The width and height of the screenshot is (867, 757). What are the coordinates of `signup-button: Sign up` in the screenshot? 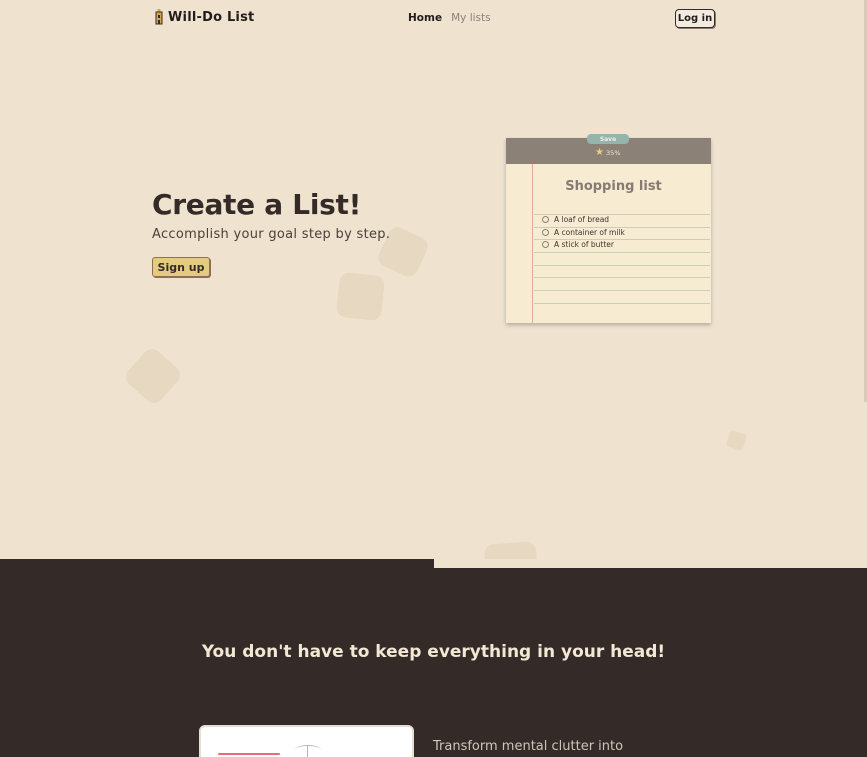 It's located at (181, 267).